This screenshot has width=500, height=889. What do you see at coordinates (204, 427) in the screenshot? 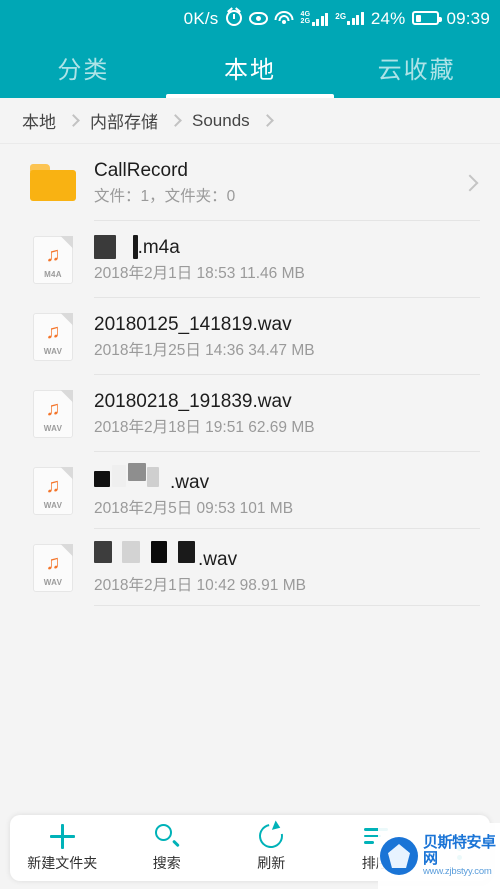
I see `list-item-subtitle: 2018年2月18日 19:51 62.69 MB` at bounding box center [204, 427].